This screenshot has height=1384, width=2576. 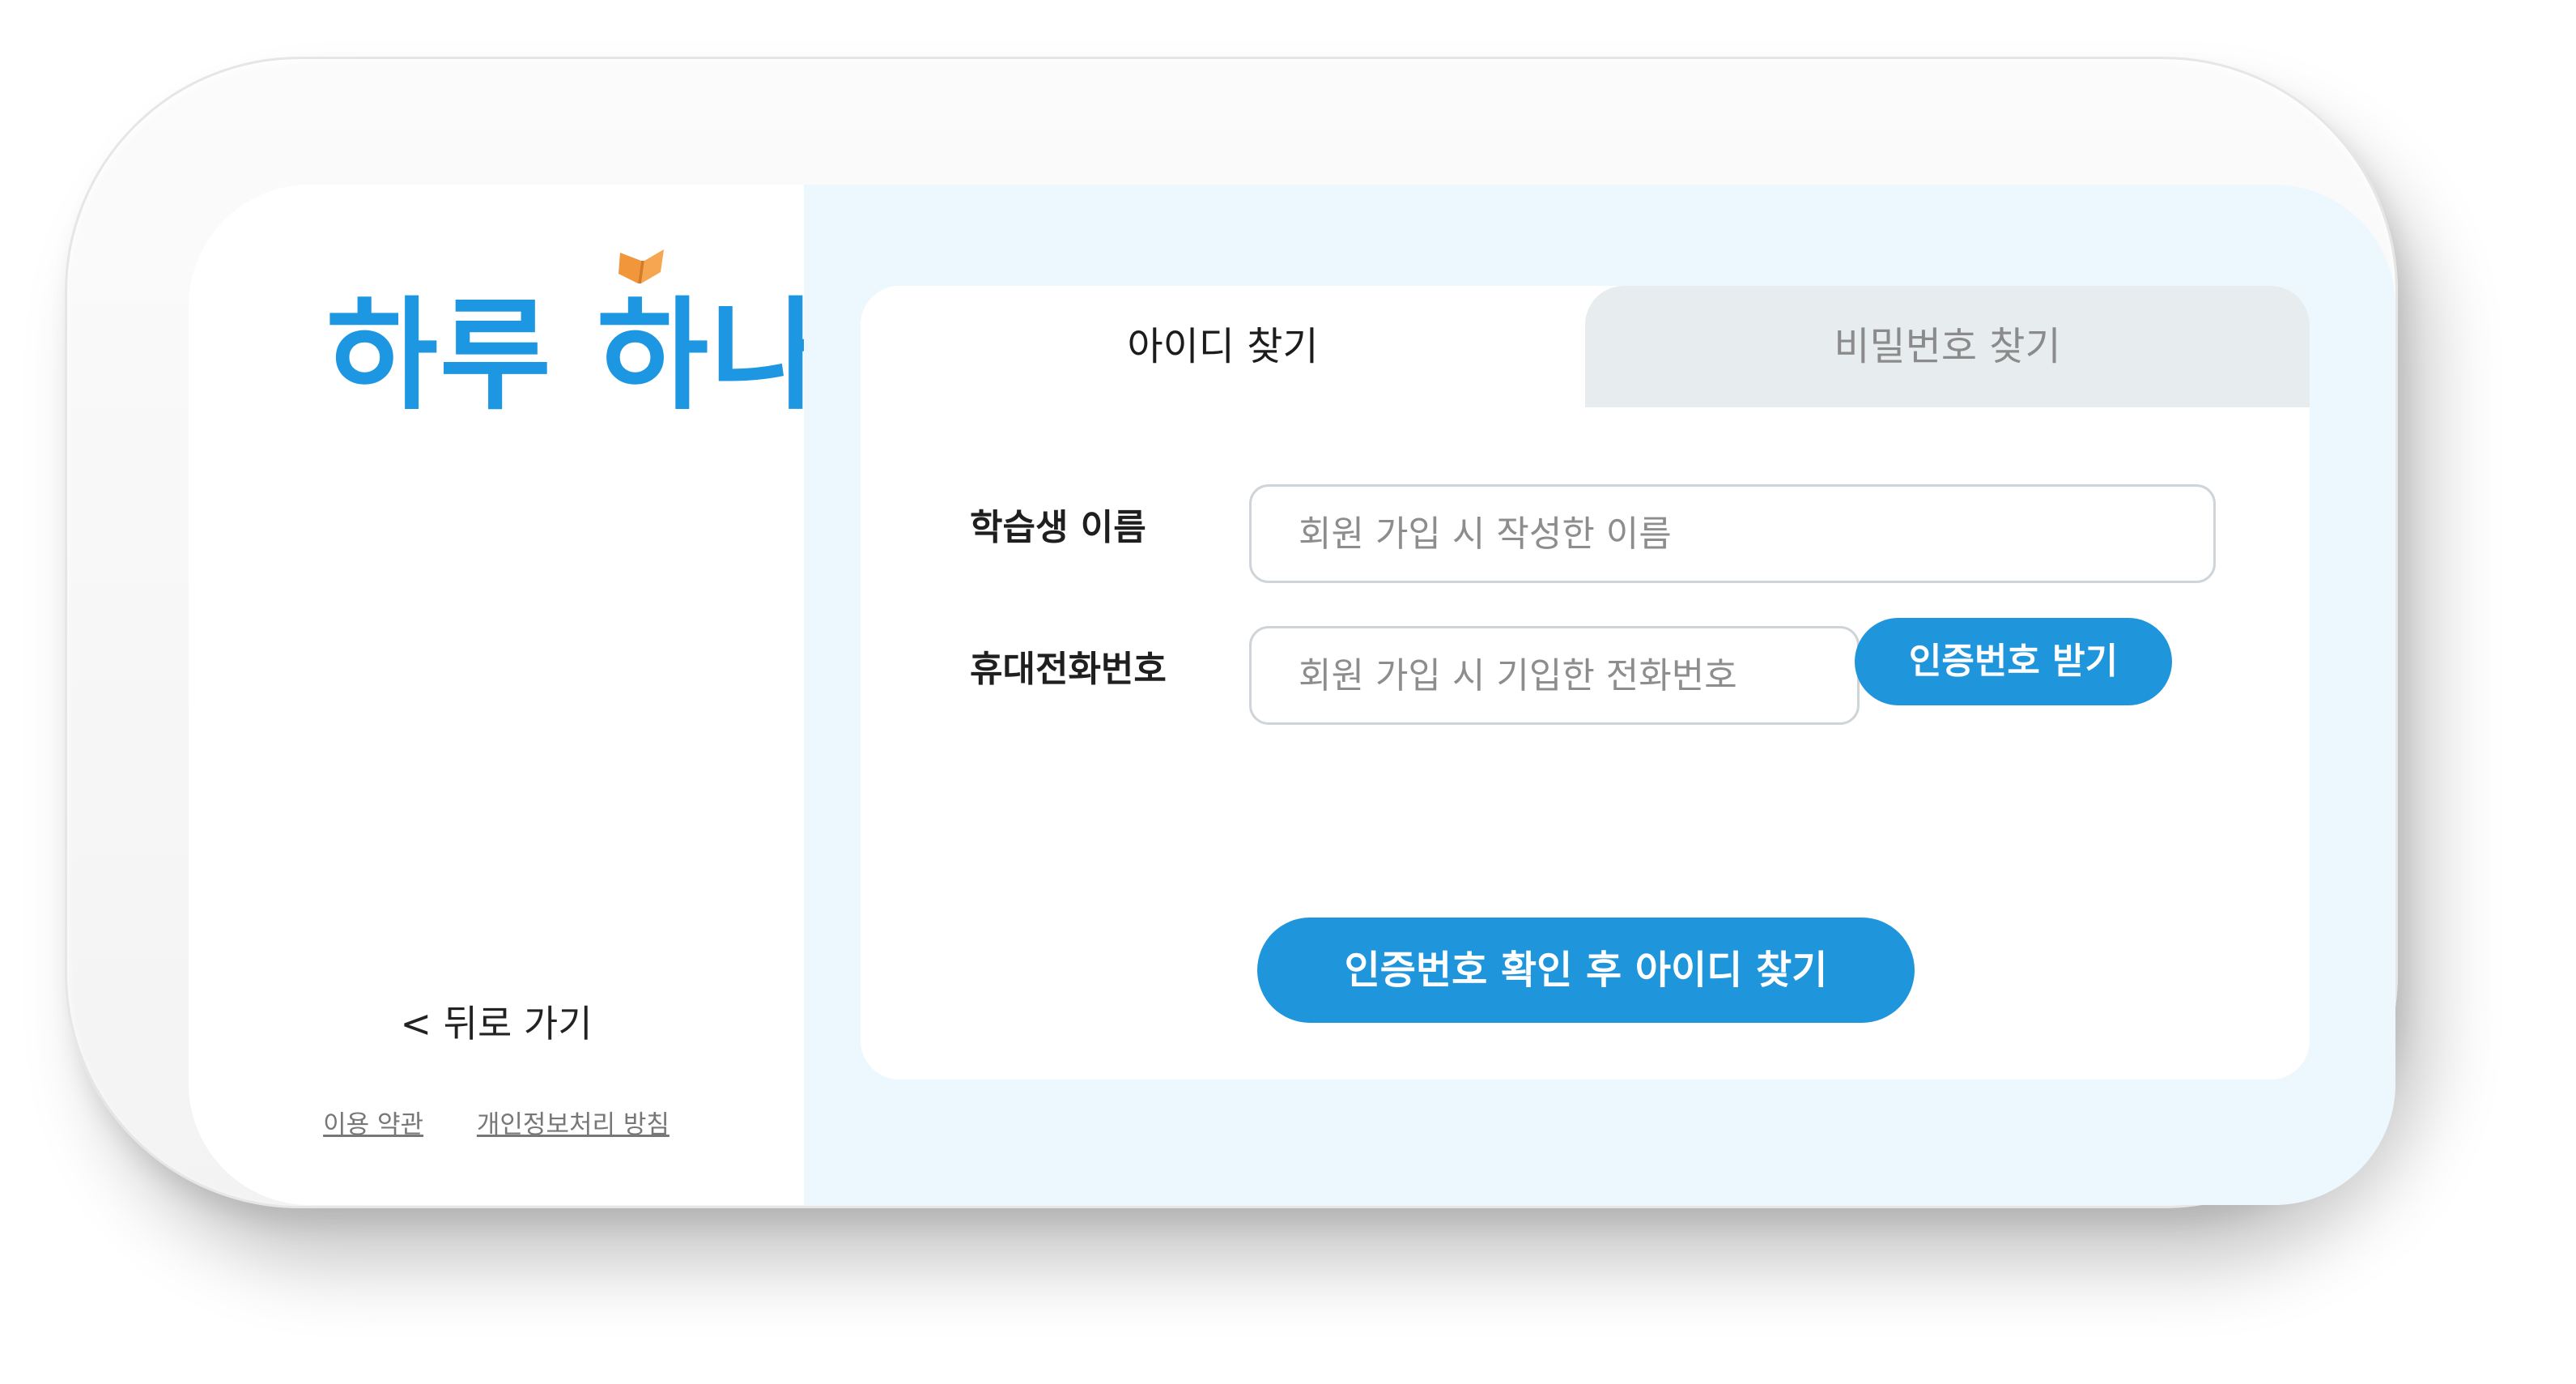 I want to click on name-label: 학습생 이름, so click(x=1058, y=527).